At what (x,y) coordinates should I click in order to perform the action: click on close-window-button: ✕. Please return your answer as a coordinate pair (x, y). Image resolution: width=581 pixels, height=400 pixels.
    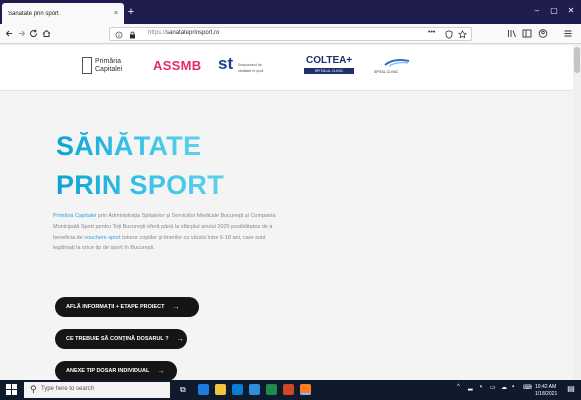
    Looking at the image, I should click on (571, 11).